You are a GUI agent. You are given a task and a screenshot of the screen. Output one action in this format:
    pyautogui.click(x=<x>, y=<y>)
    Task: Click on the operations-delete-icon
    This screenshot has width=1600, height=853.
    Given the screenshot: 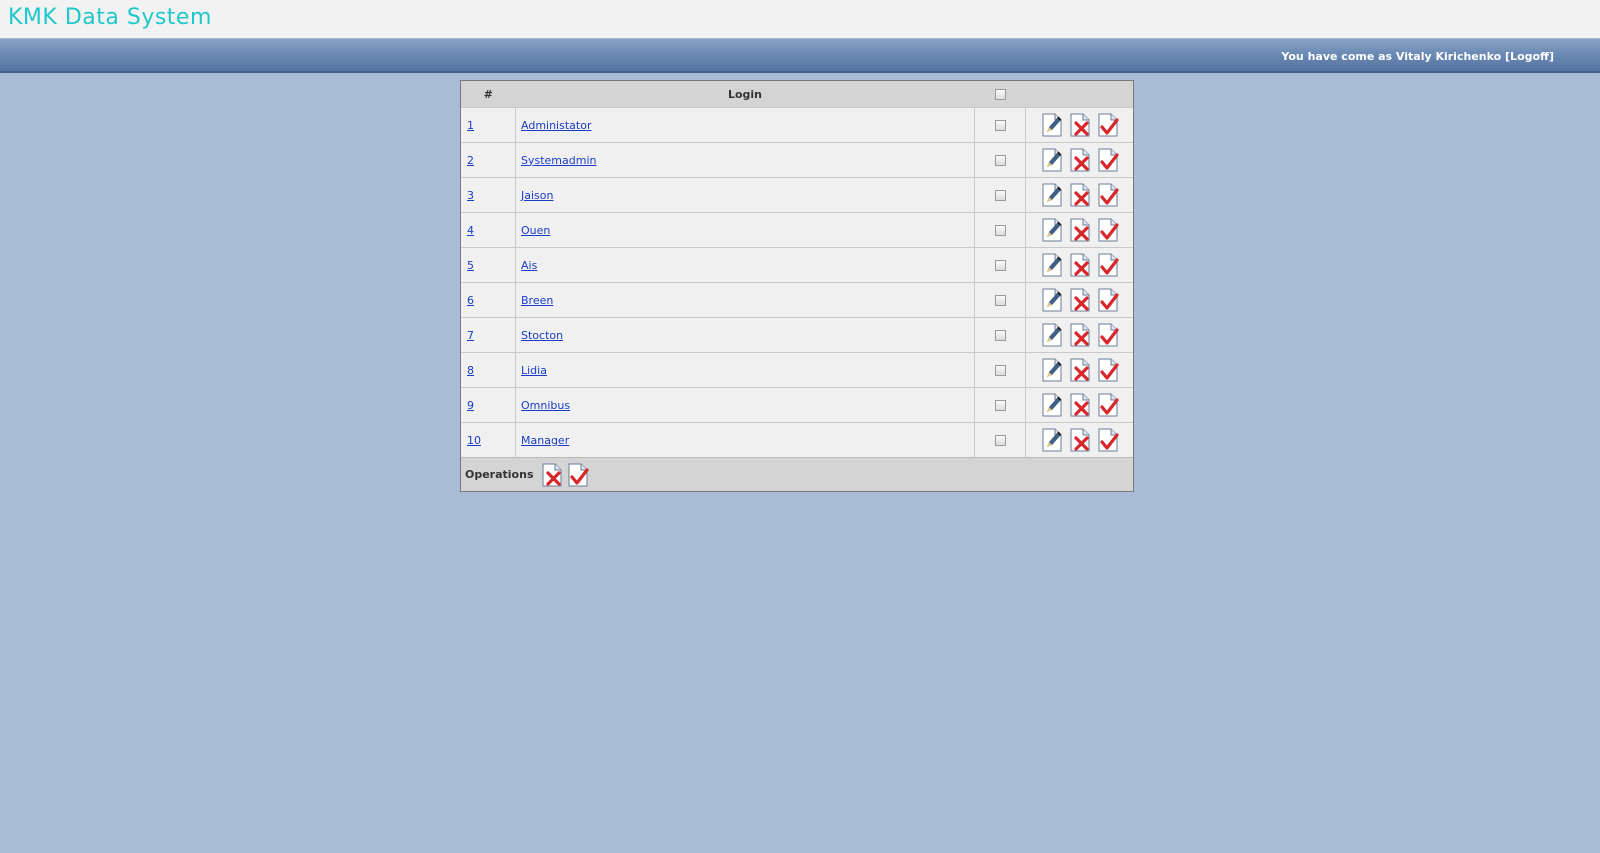 What is the action you would take?
    pyautogui.click(x=552, y=475)
    